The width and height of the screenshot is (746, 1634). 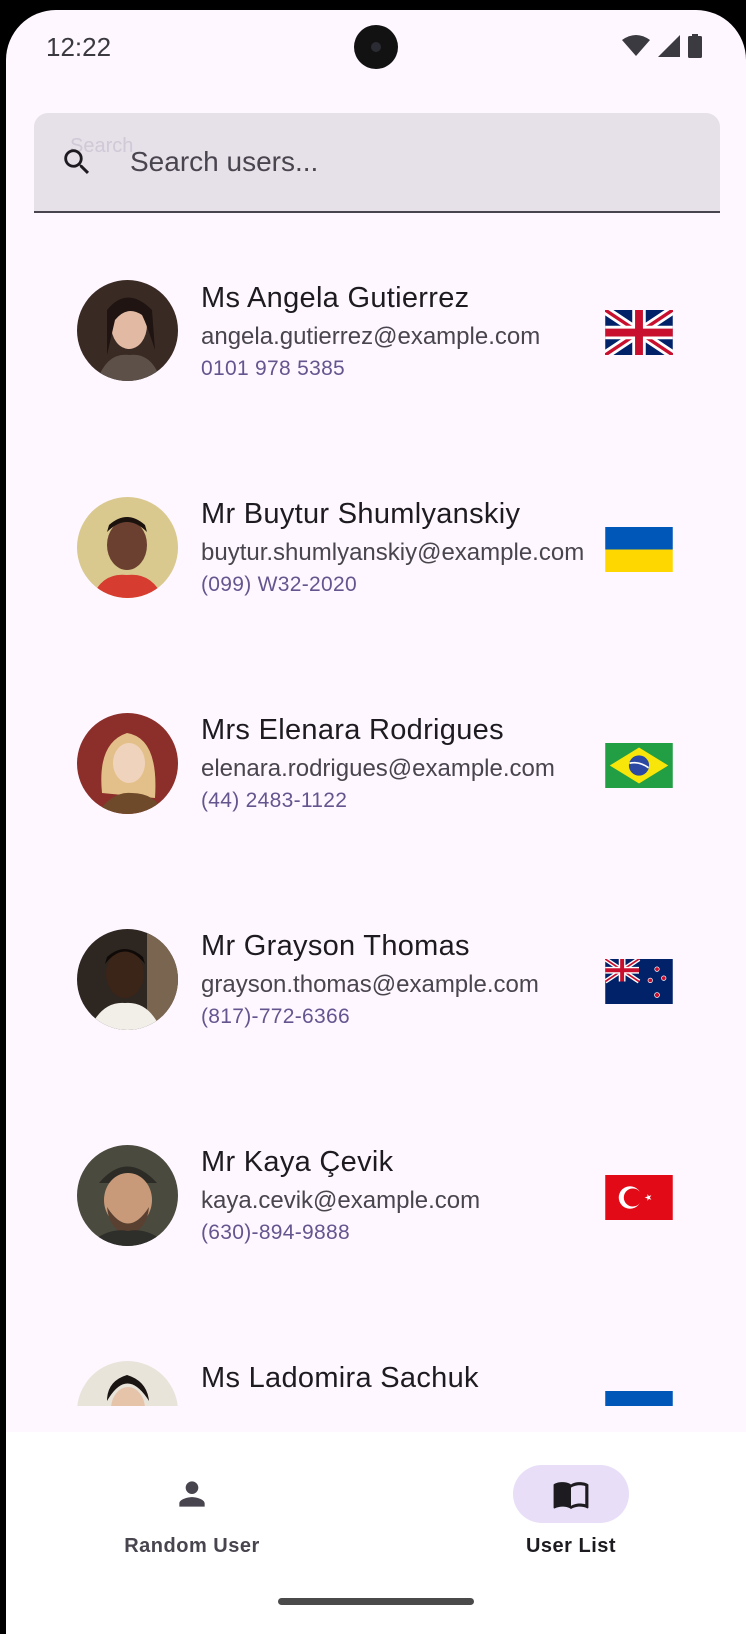 I want to click on status-bar: 12:22, so click(x=376, y=50).